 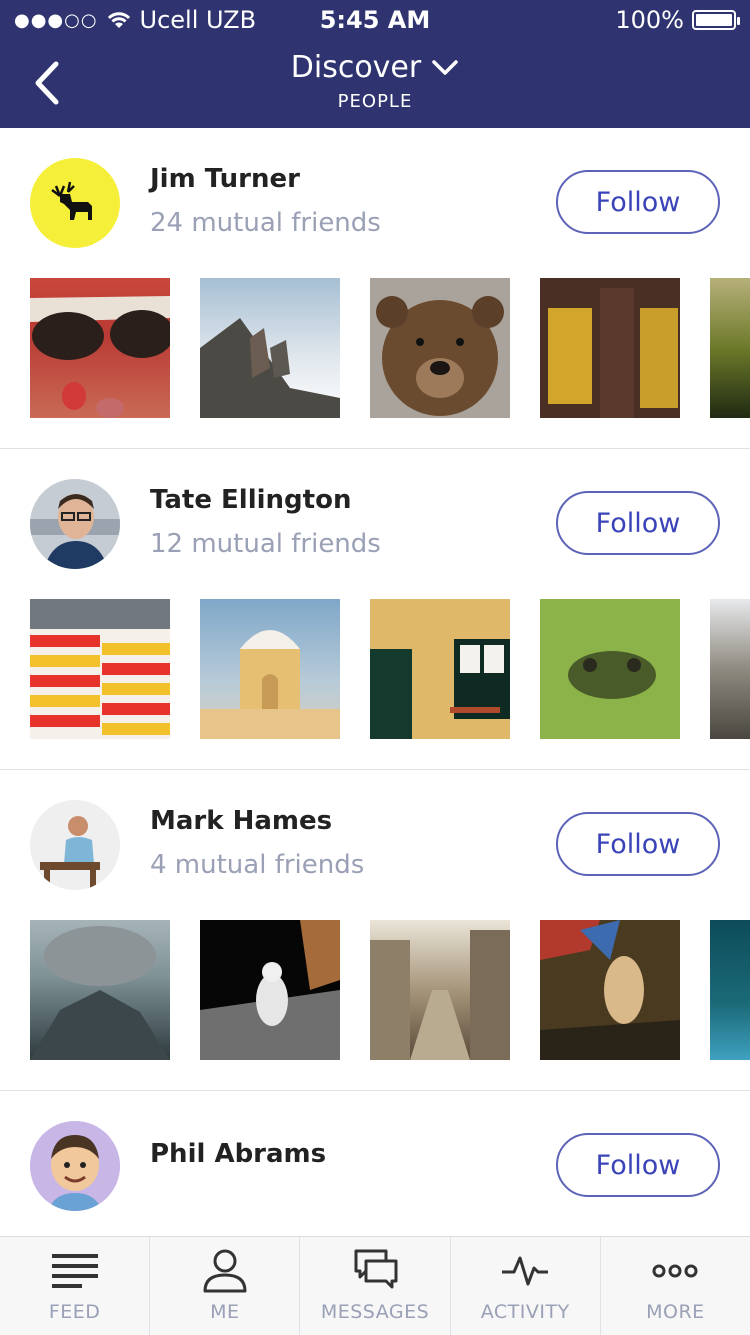 What do you see at coordinates (375, 21) in the screenshot?
I see `status-bar: ●●●○○ Ucell UZB 5:45 AM 100%` at bounding box center [375, 21].